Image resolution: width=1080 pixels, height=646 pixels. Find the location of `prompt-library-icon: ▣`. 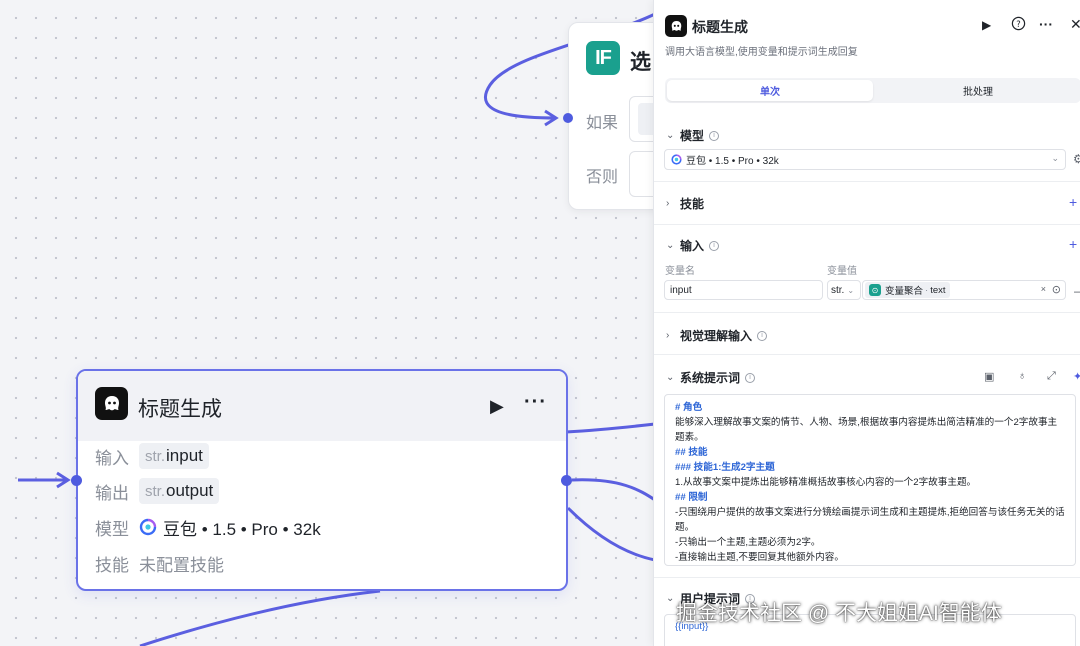

prompt-library-icon: ▣ is located at coordinates (989, 376).